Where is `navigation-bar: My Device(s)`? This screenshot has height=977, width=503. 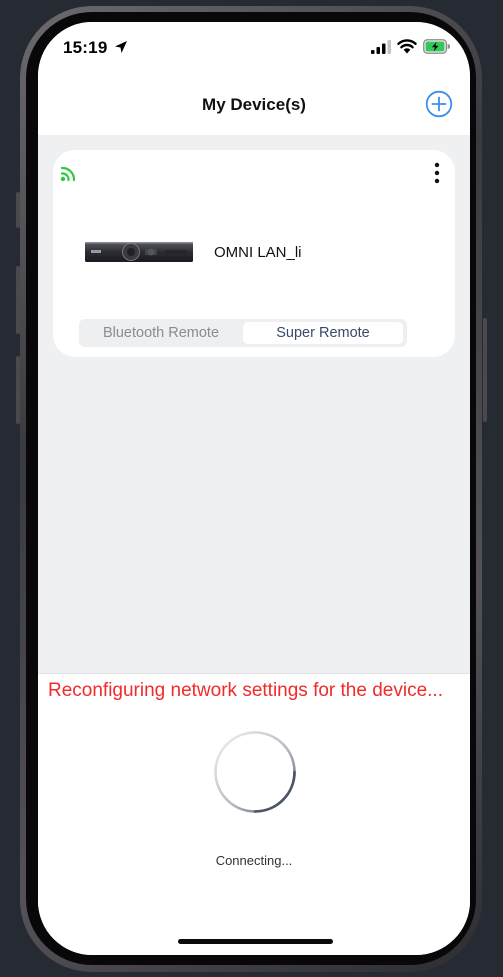
navigation-bar: My Device(s) is located at coordinates (254, 106).